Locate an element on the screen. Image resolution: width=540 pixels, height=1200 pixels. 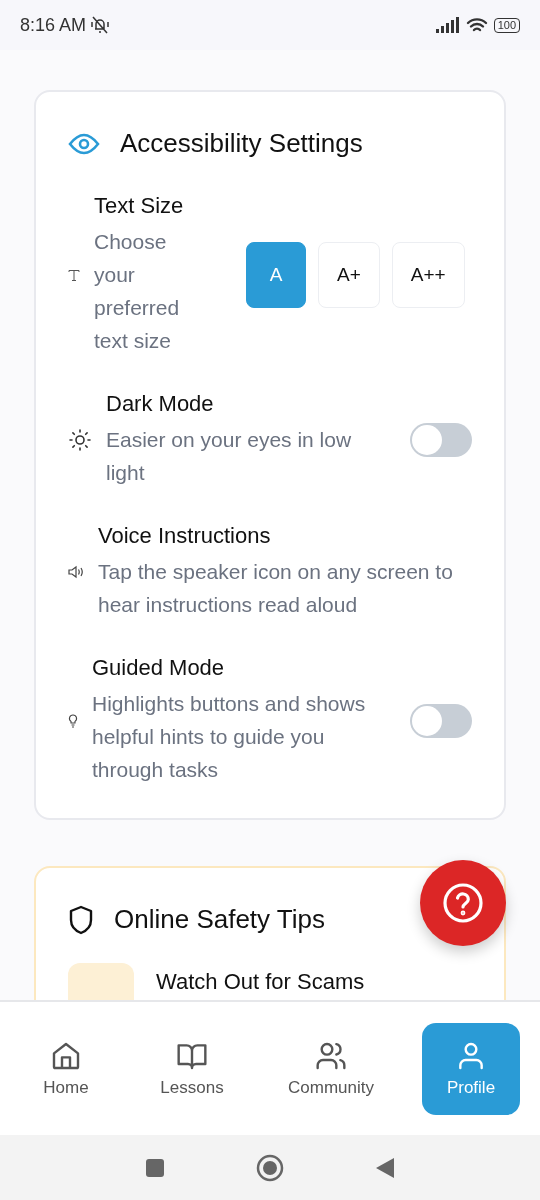
help-icon is located at coordinates (463, 903).